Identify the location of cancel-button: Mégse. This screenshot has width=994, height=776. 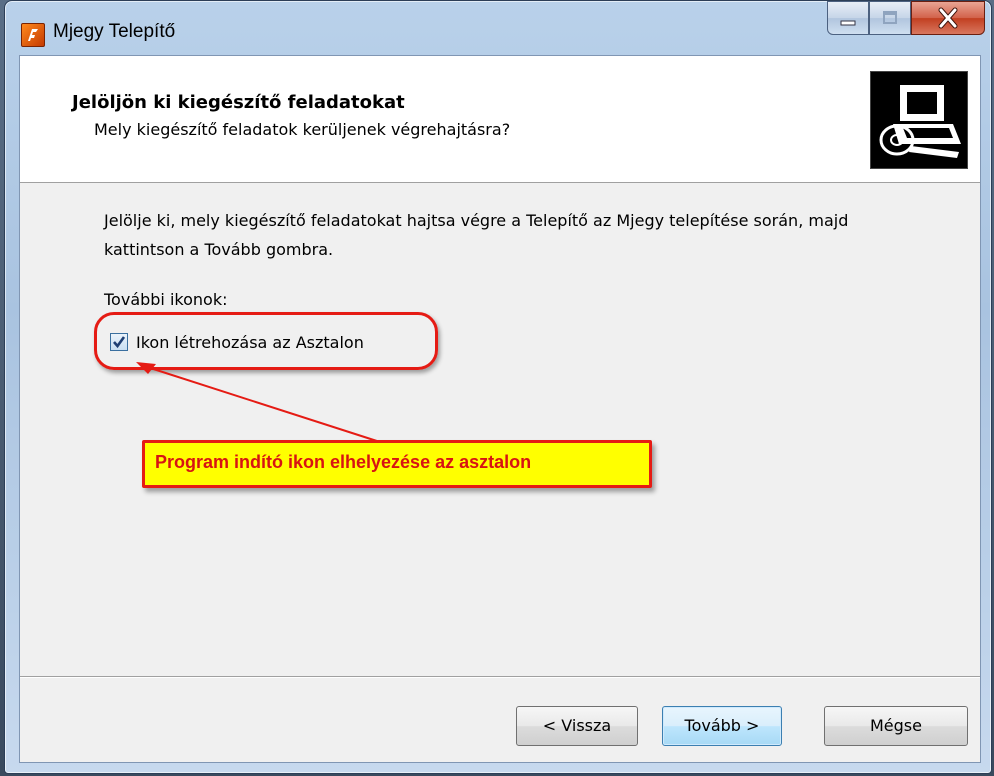
(896, 726).